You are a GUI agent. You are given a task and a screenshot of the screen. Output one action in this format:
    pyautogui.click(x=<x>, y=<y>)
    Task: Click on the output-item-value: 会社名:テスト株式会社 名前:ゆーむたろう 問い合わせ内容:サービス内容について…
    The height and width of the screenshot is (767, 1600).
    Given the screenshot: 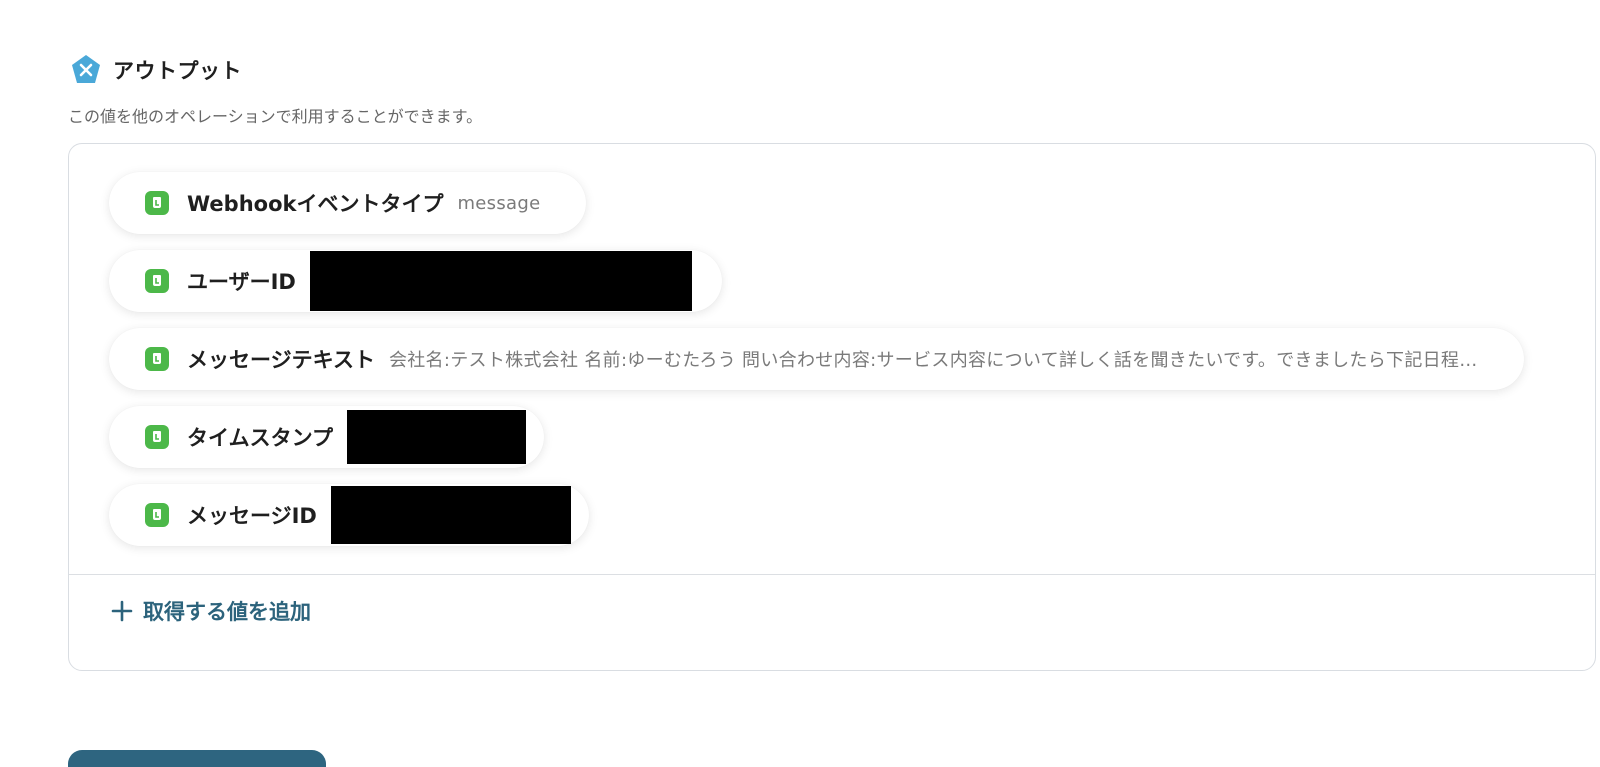 What is the action you would take?
    pyautogui.click(x=933, y=360)
    